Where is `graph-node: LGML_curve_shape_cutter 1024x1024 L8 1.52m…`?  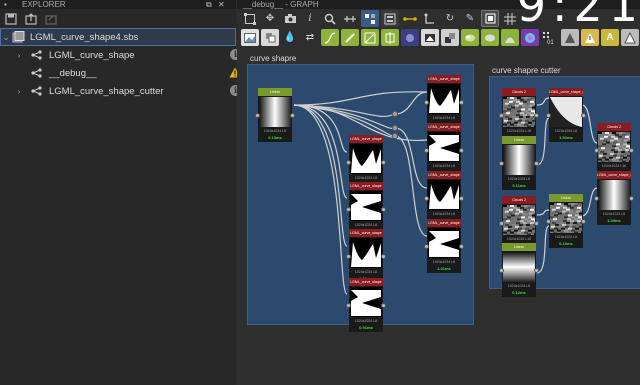
graph-node: LGML_curve_shape_cutter 1024x1024 L8 1.52m… is located at coordinates (566, 115).